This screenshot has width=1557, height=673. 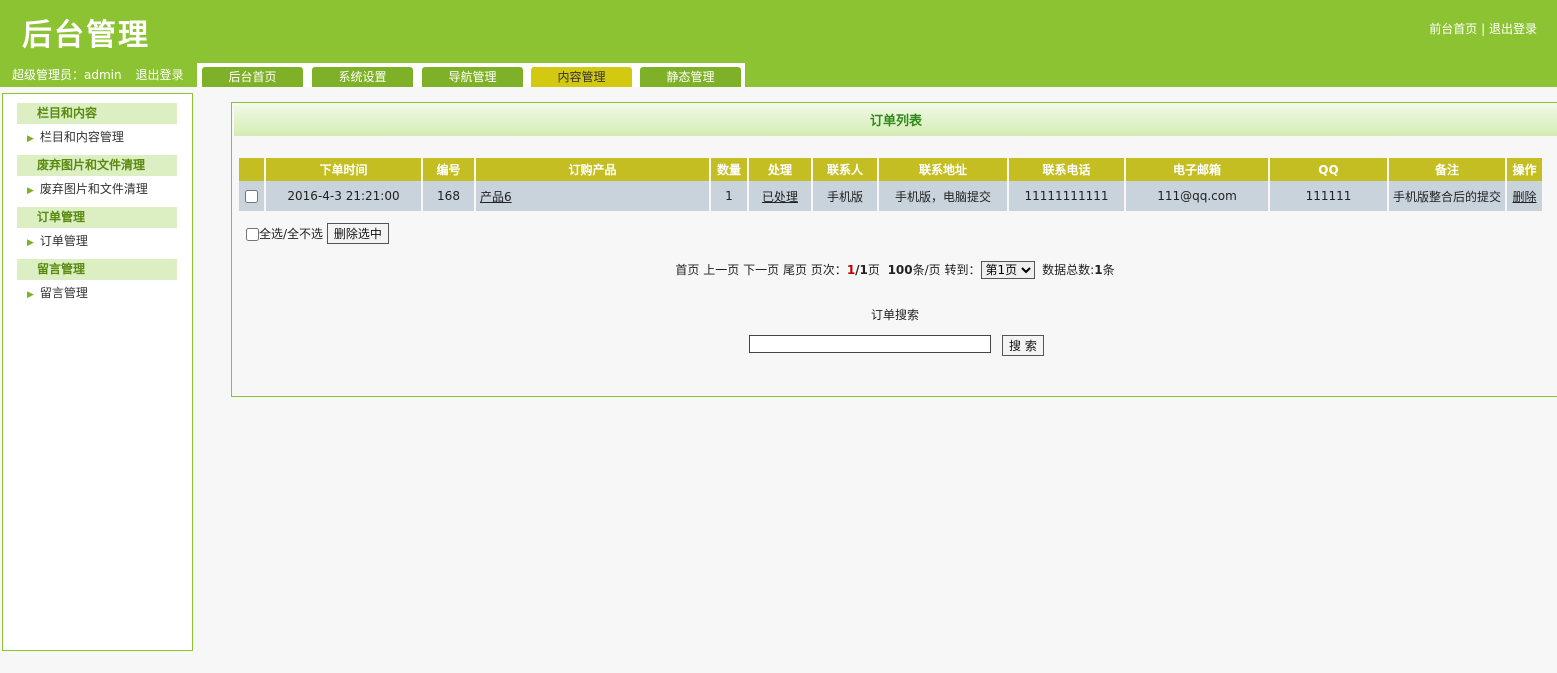 What do you see at coordinates (1328, 196) in the screenshot?
I see `order-qq: 111111` at bounding box center [1328, 196].